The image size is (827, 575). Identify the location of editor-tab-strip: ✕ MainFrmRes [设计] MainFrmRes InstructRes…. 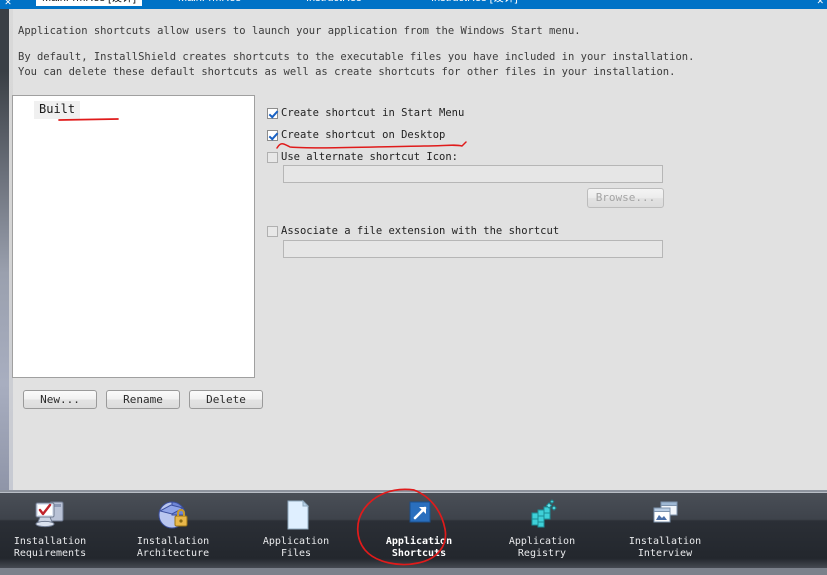
(413, 4).